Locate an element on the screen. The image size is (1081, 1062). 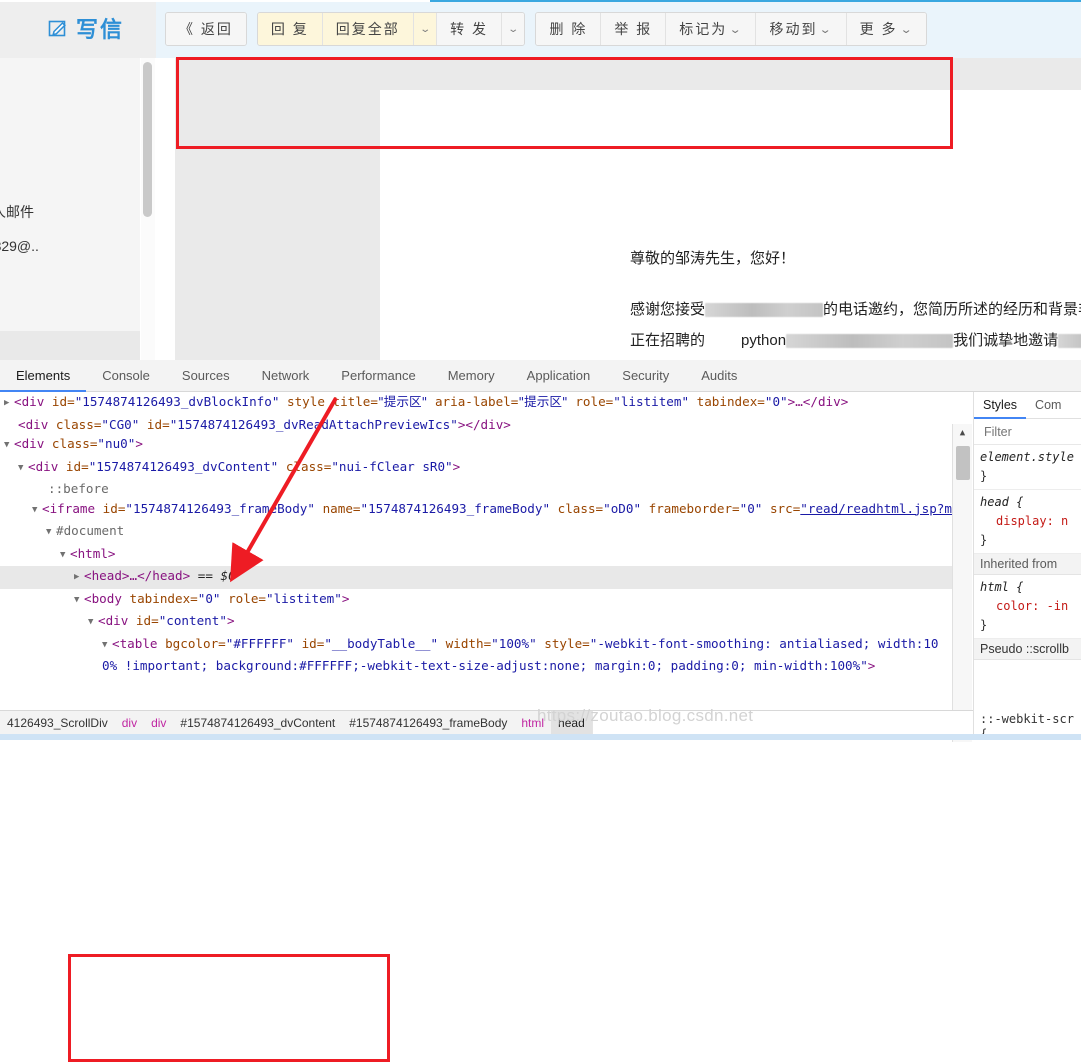
mail-sidebar: 件 件 签 系人邮件 56329@.. is located at coordinates (70, 209).